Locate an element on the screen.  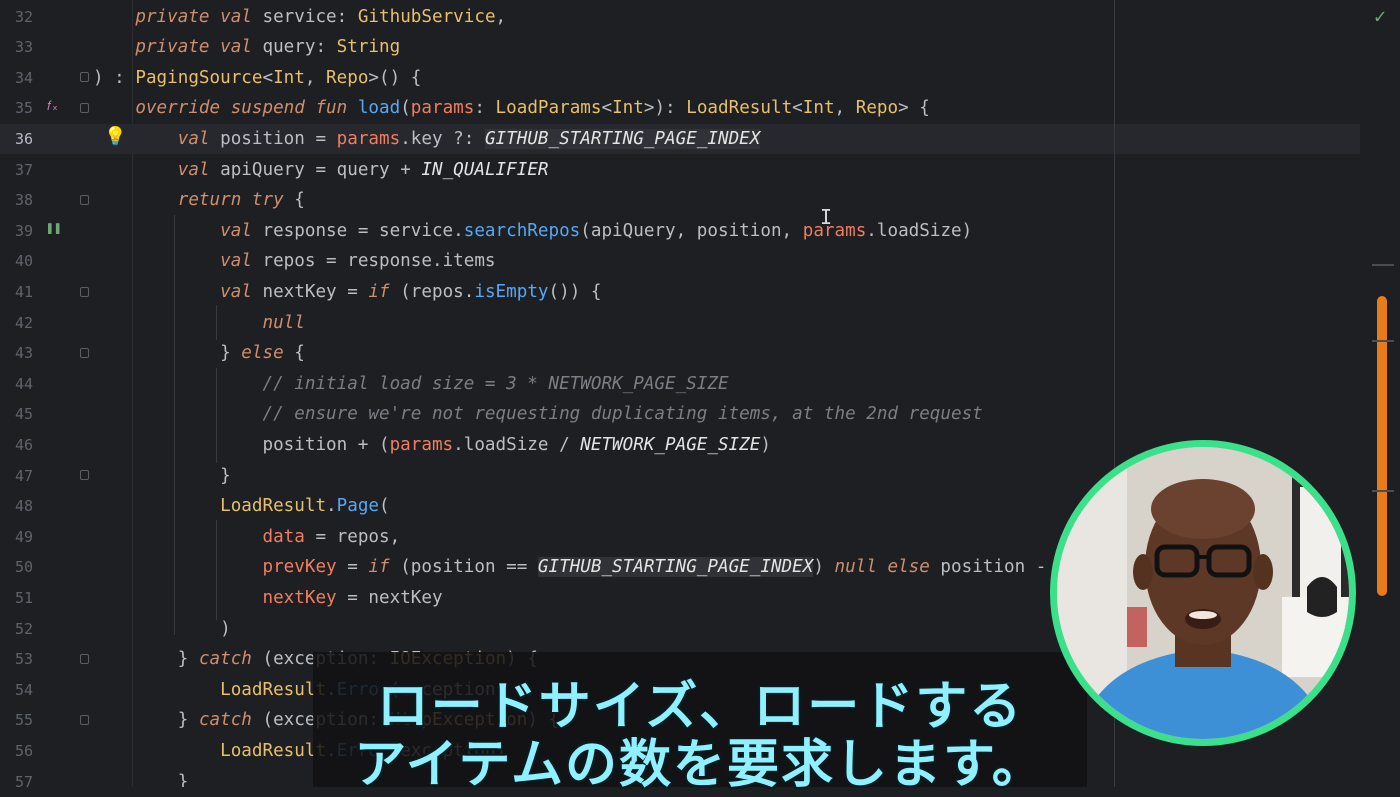
code-line: 38 return try { is located at coordinates (680, 200).